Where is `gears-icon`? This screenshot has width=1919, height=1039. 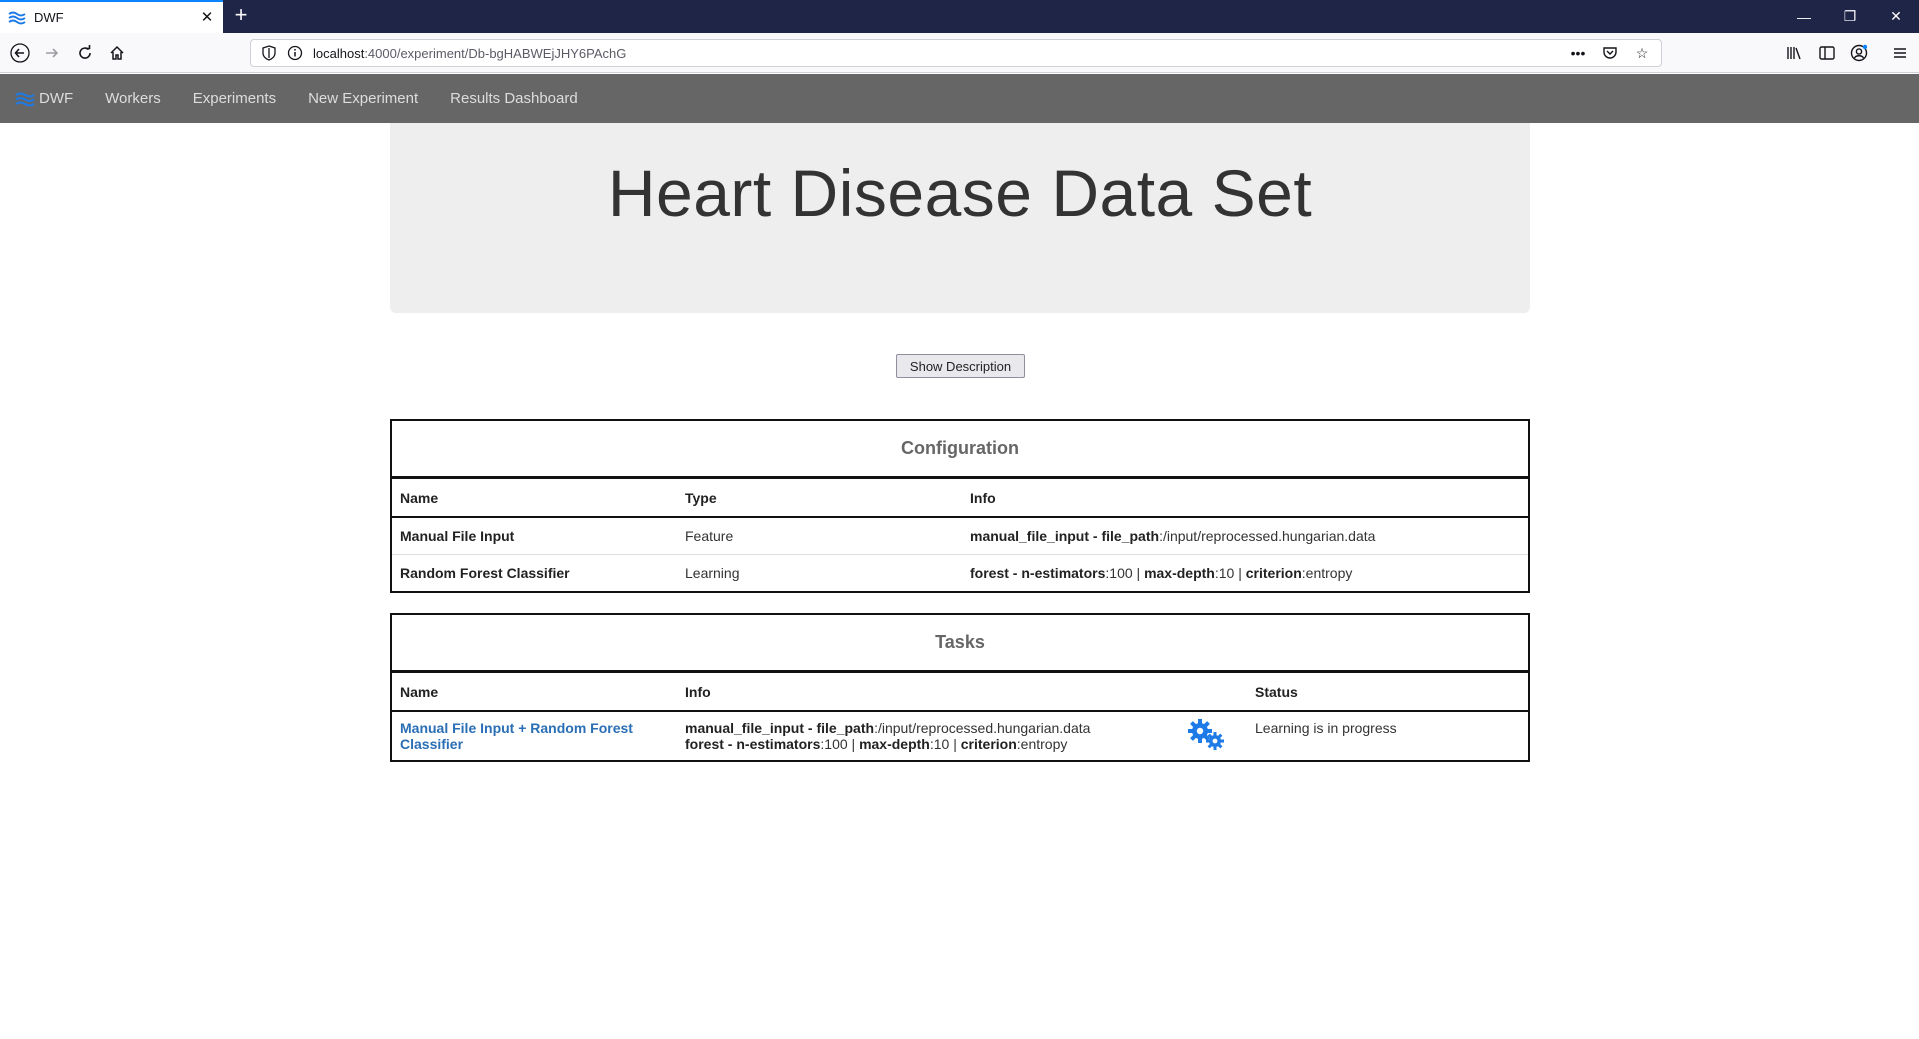
gears-icon is located at coordinates (1206, 734).